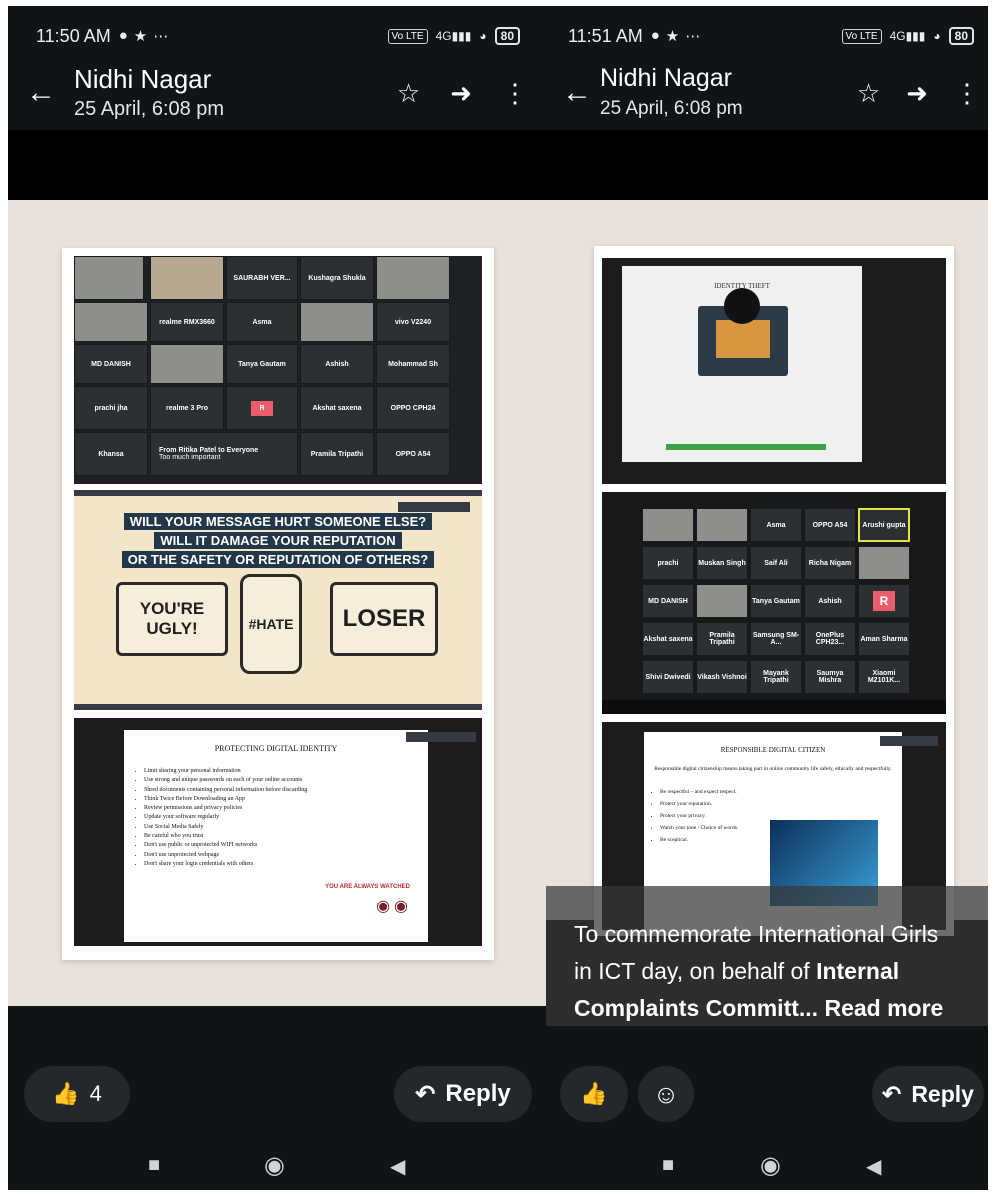 The width and height of the screenshot is (994, 1194). I want to click on slide-bottom-bar, so click(278, 707).